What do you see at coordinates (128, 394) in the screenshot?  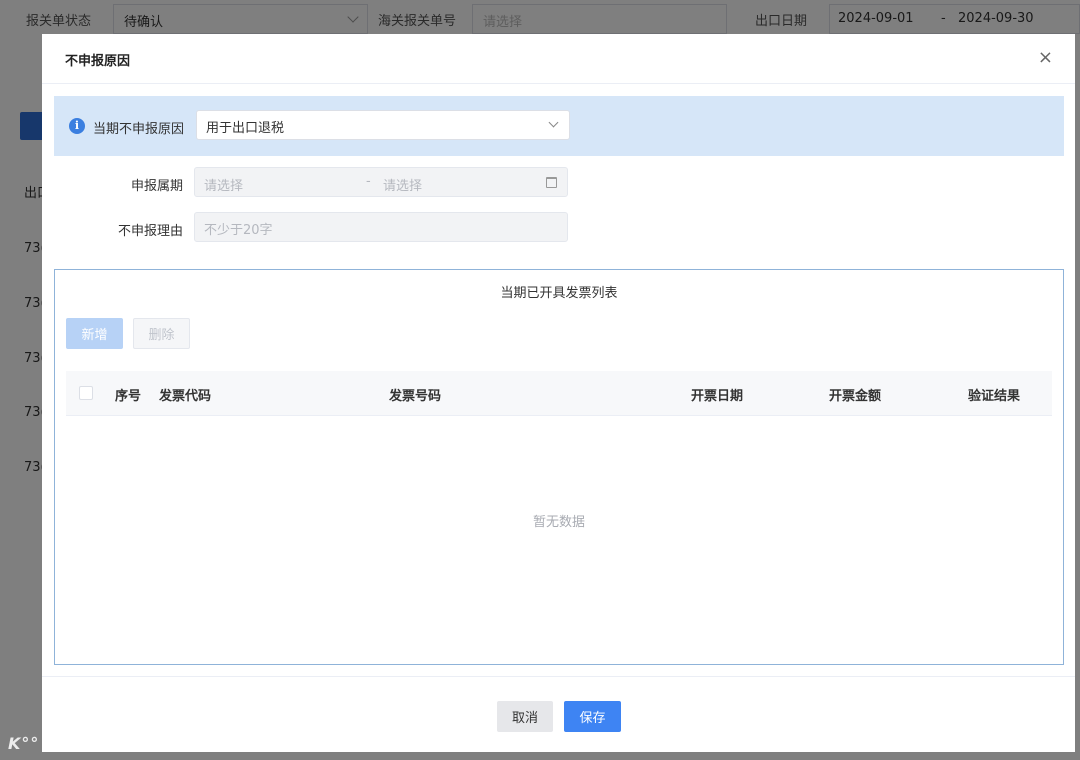 I see `column-header-index: 序号` at bounding box center [128, 394].